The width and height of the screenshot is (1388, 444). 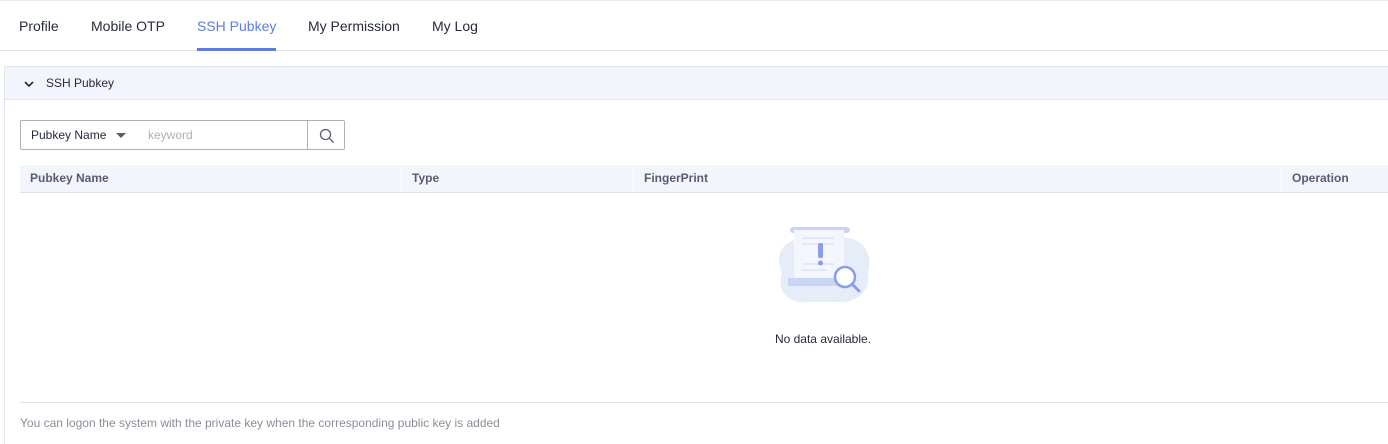 I want to click on tab-my-log: My Log, so click(x=455, y=26).